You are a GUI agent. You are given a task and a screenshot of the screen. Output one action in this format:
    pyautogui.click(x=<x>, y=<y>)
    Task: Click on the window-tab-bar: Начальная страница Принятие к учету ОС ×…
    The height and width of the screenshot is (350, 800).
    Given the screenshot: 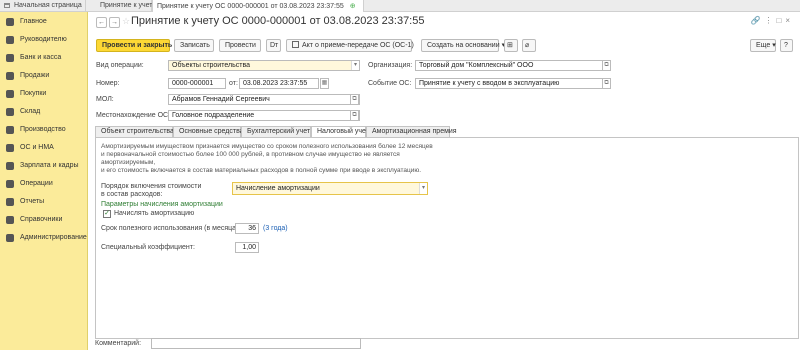 What is the action you would take?
    pyautogui.click(x=400, y=6)
    